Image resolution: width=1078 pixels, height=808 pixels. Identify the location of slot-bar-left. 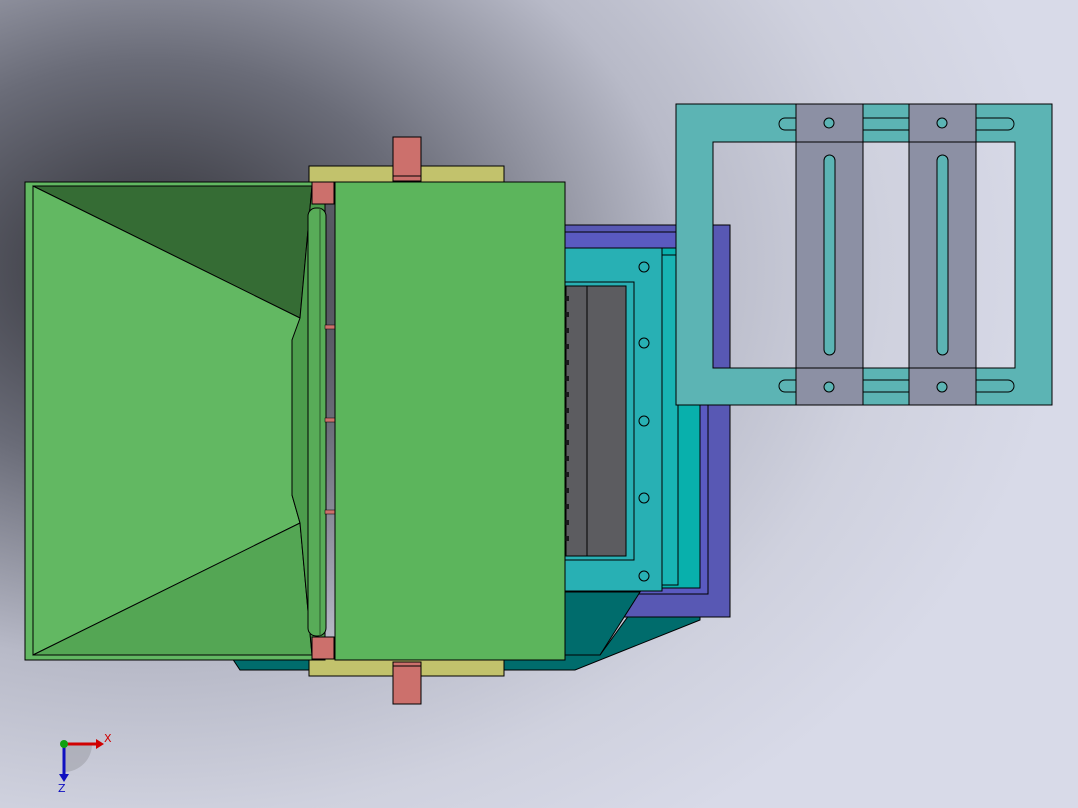
(829, 254).